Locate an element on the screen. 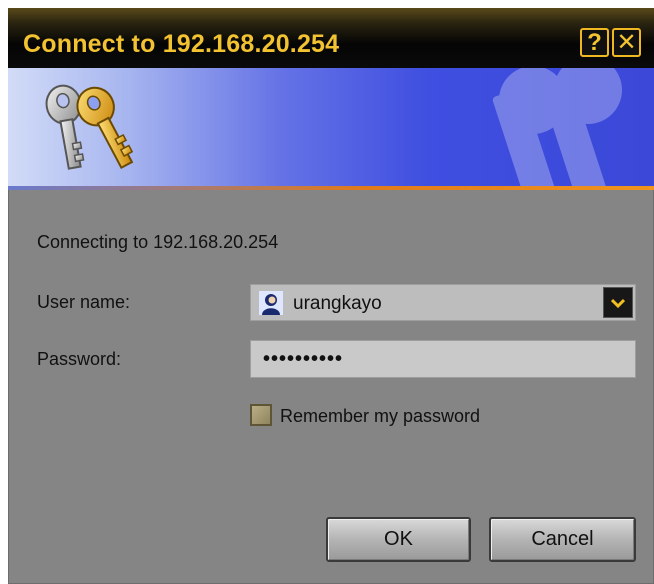  username-combobox: urangkayo is located at coordinates (443, 302).